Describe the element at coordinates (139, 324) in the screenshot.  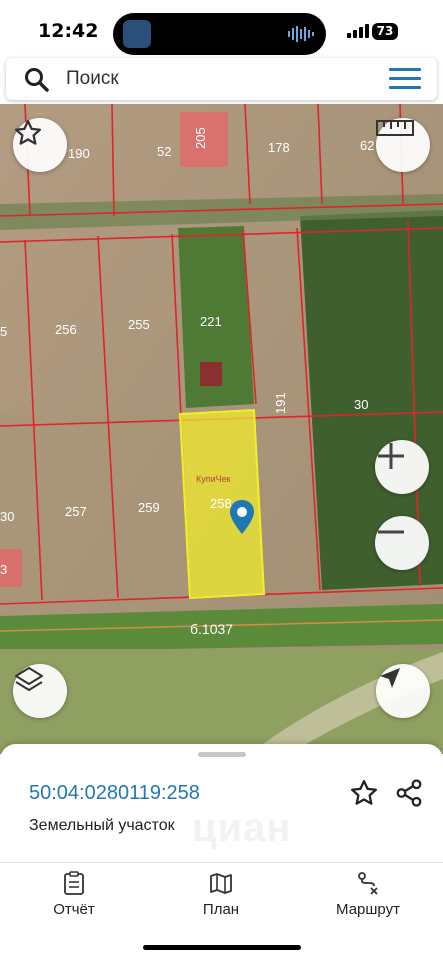
I see `plot-label: 255` at that location.